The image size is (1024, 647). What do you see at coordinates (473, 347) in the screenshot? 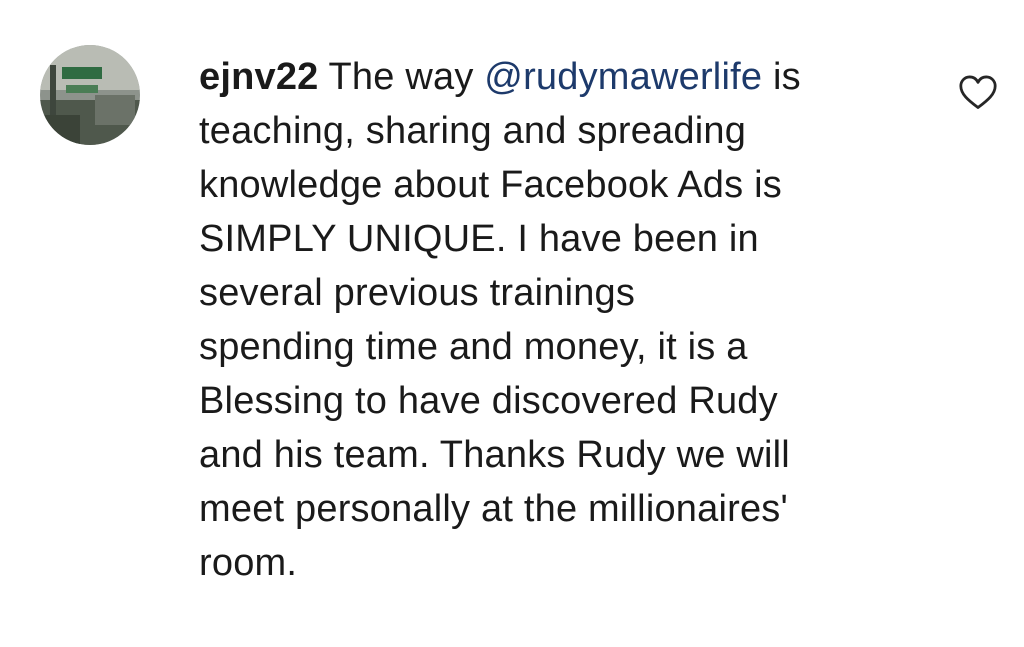
I see `comment-line: spending time and money, it is a` at bounding box center [473, 347].